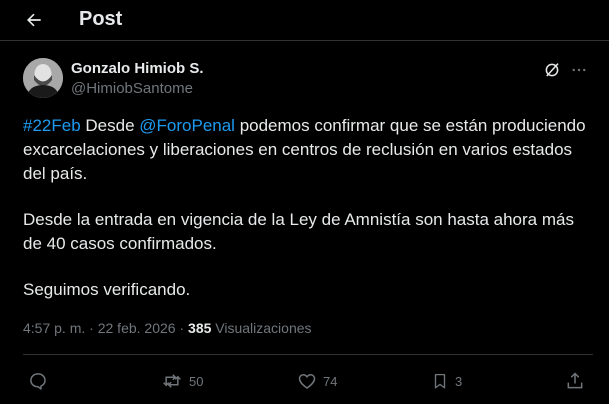 This screenshot has height=404, width=609. What do you see at coordinates (107, 289) in the screenshot?
I see `post-paragraph: Seguimos verificando.` at bounding box center [107, 289].